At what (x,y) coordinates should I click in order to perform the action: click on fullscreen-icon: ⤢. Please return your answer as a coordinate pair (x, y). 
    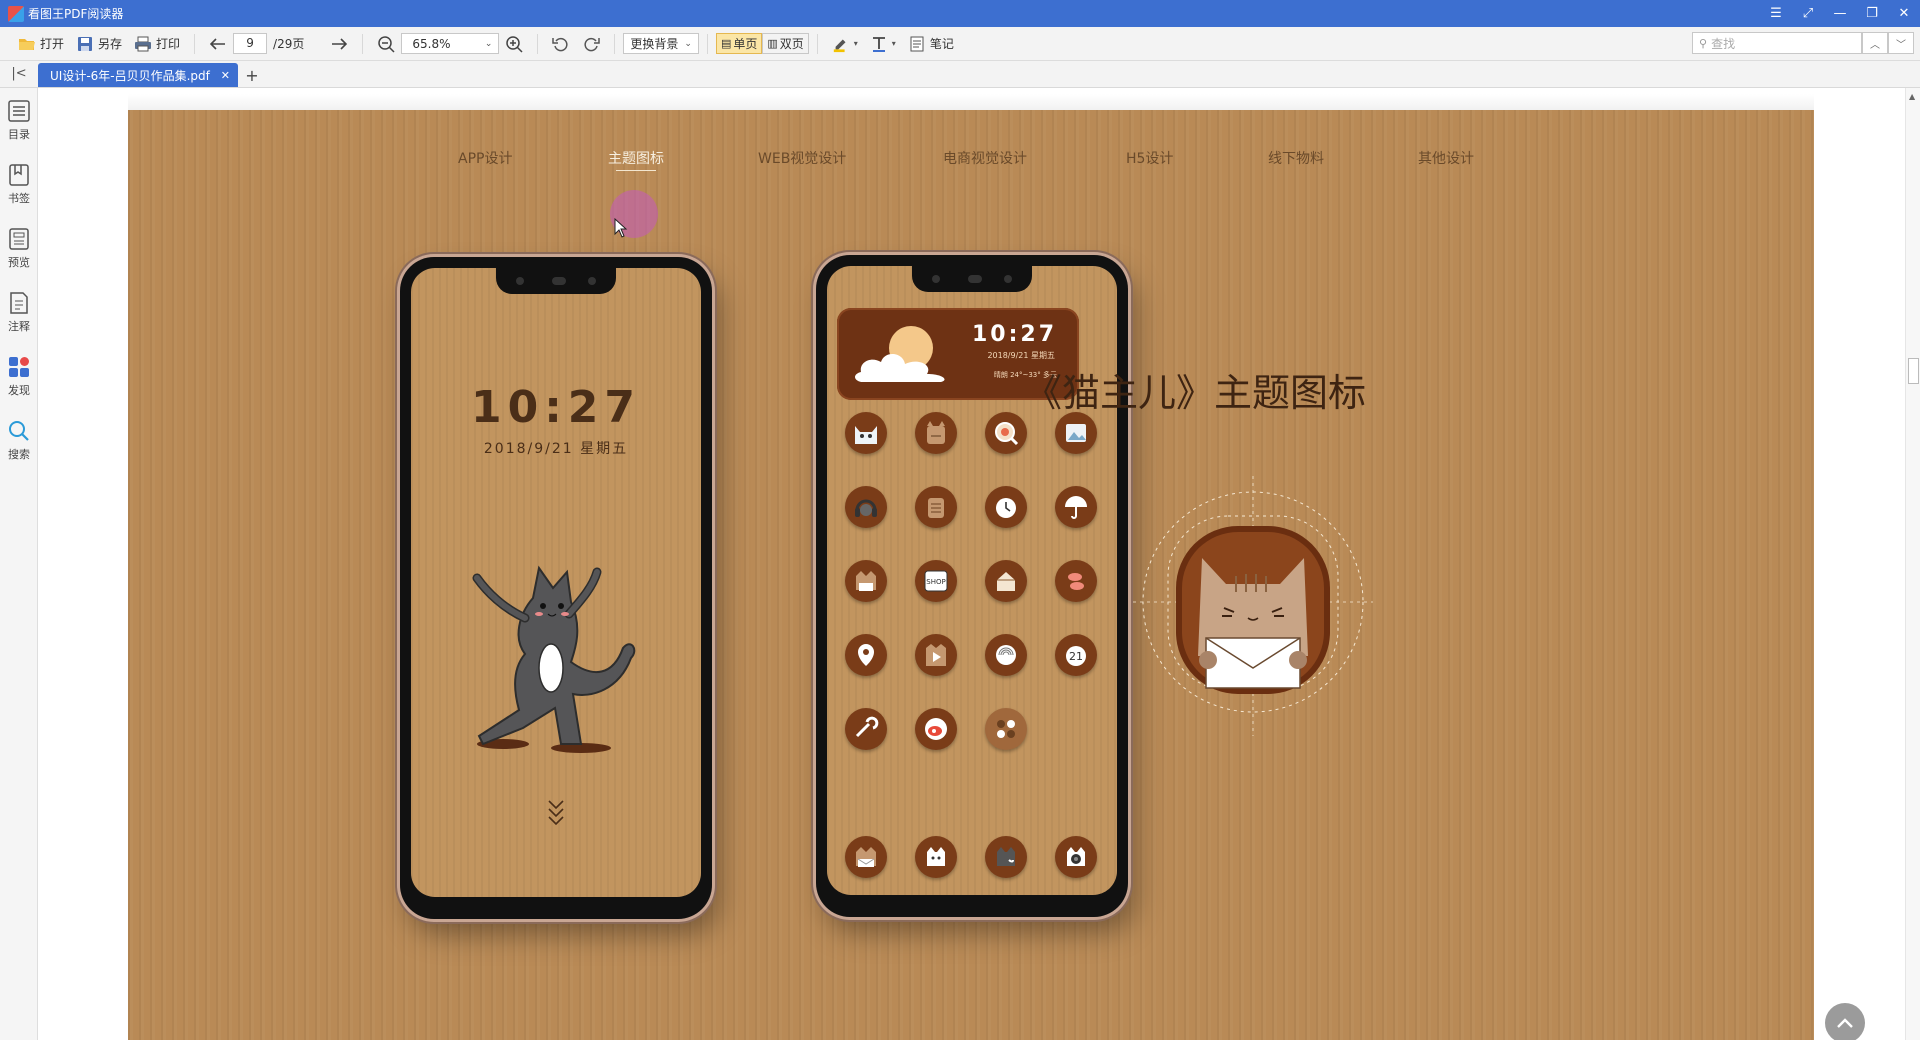
    Looking at the image, I should click on (1808, 13).